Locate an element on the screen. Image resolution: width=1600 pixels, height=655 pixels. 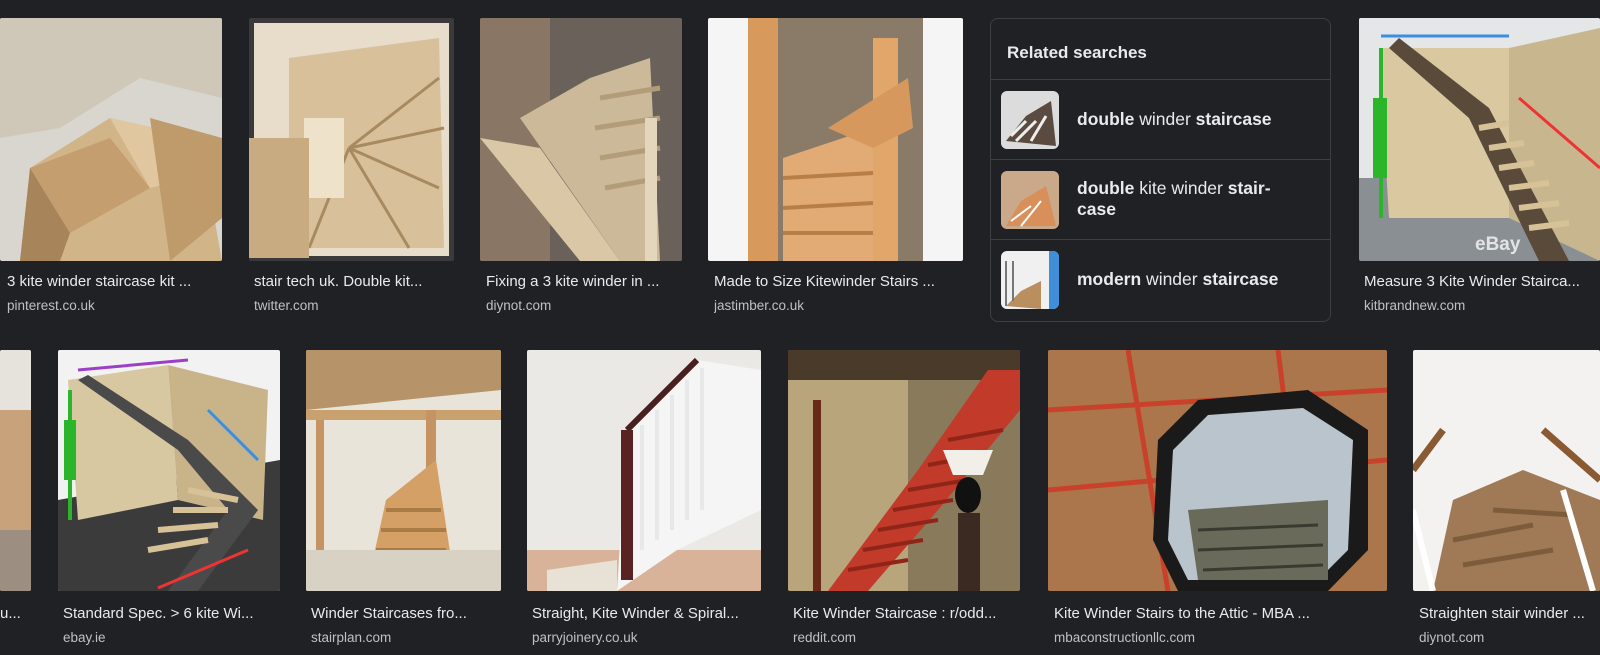
related-search-label: double kite winder stair-case is located at coordinates (1193, 199).